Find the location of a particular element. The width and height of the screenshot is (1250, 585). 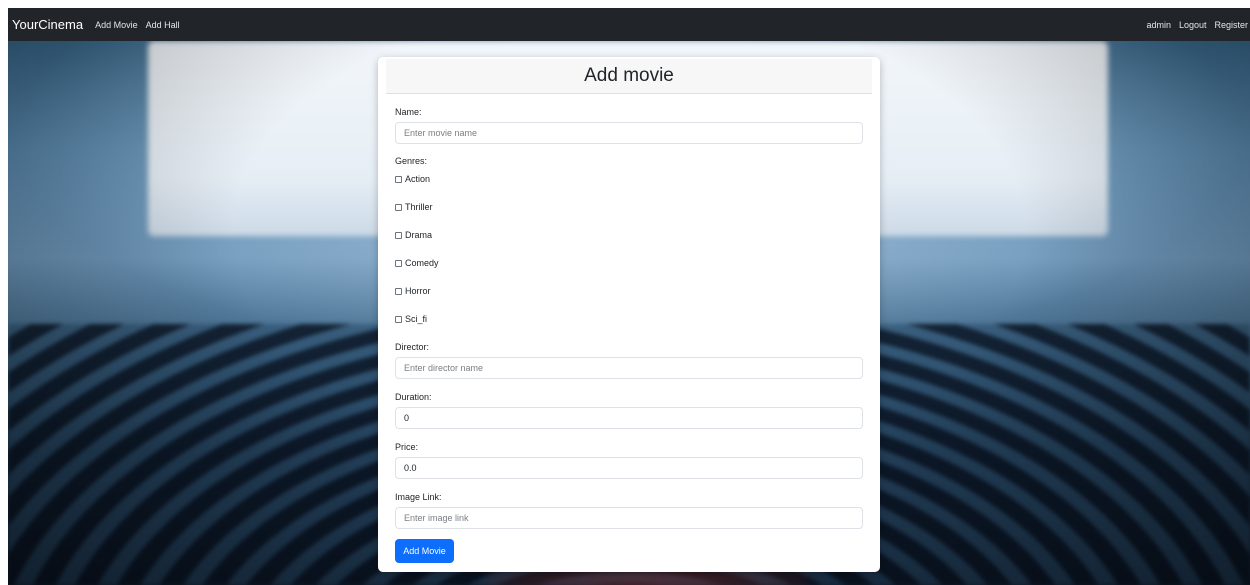

page-title: Add movie is located at coordinates (629, 75).